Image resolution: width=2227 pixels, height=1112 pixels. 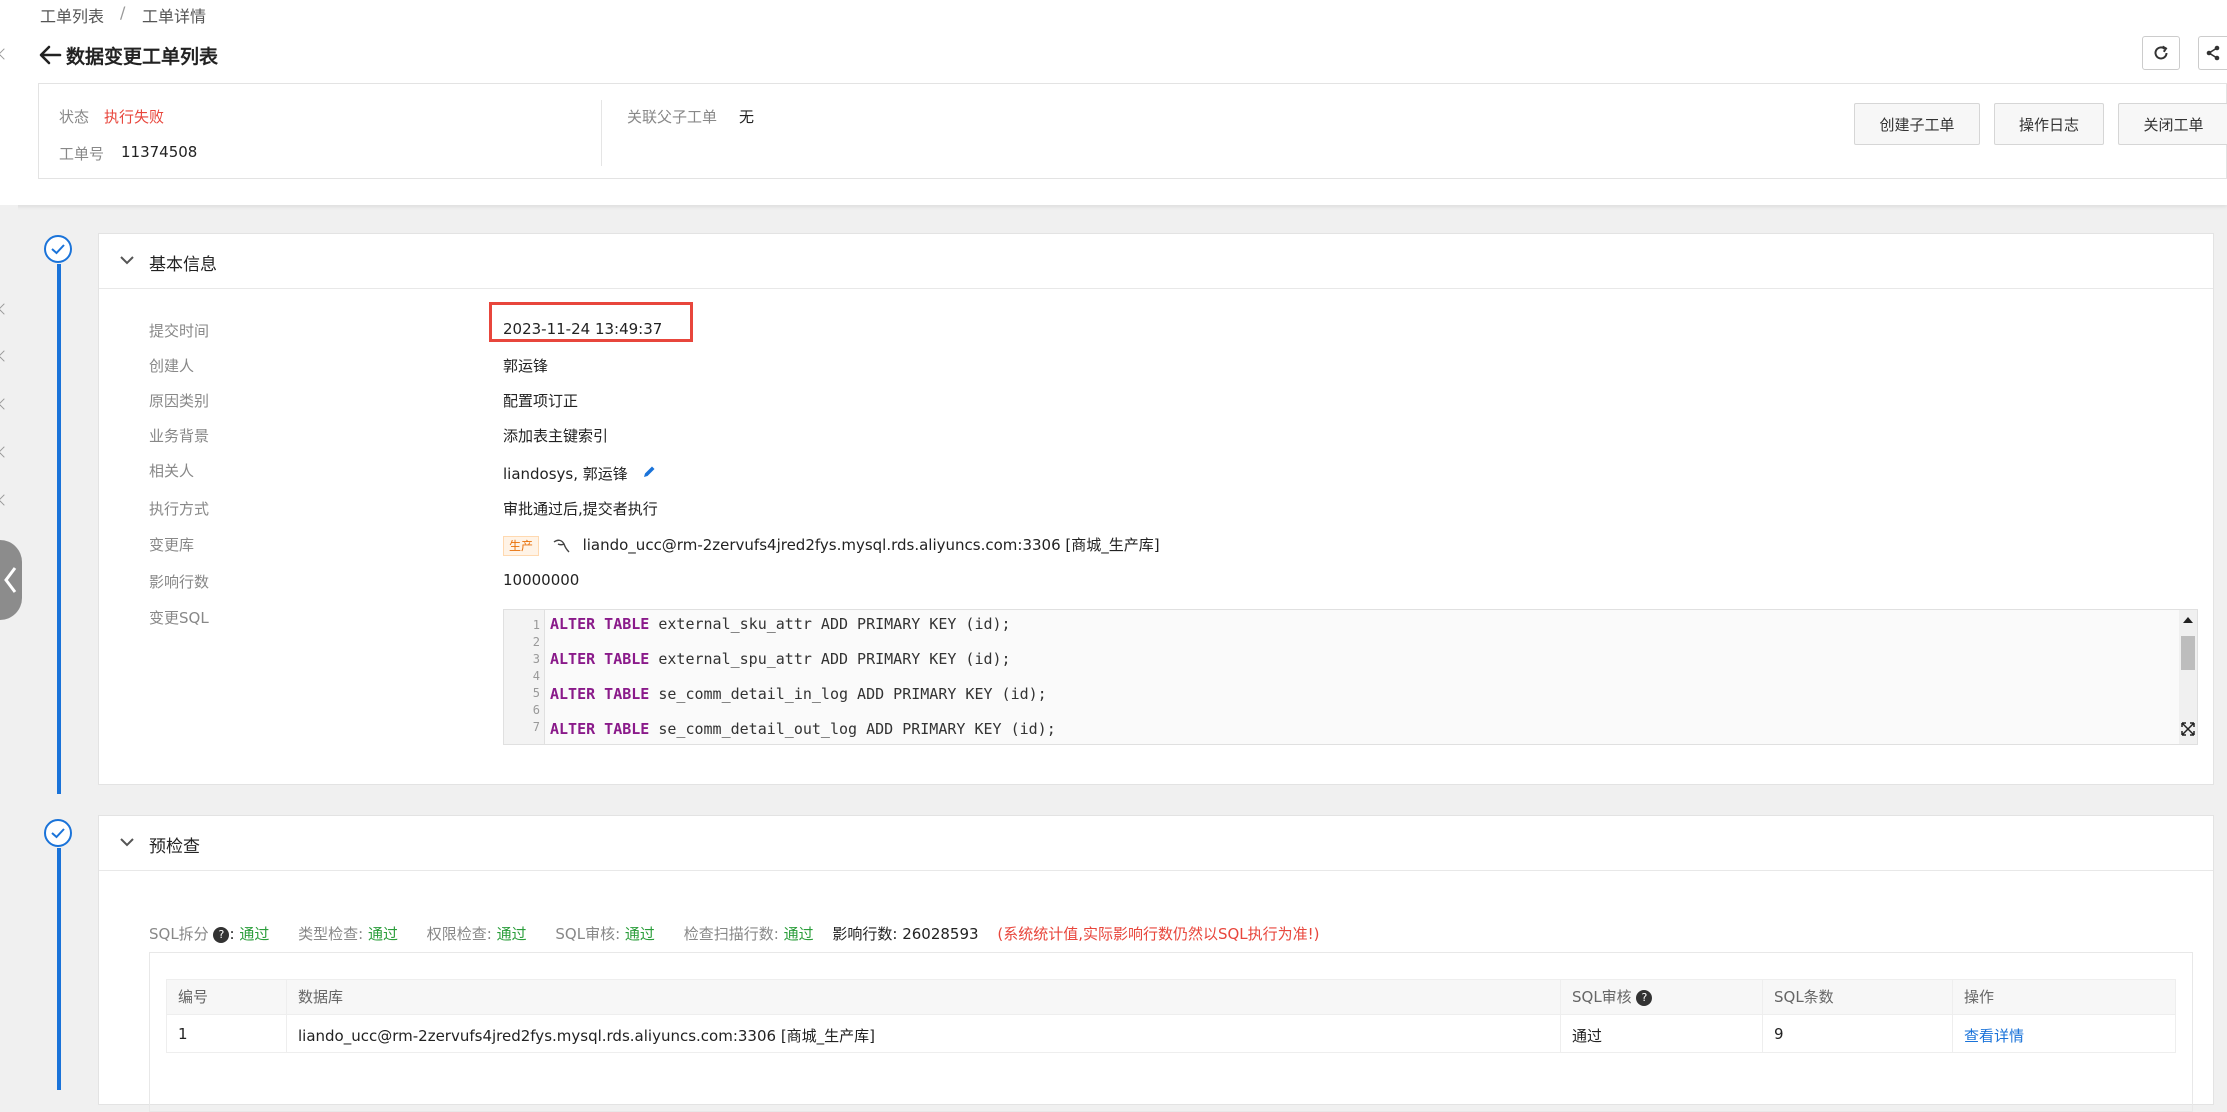 What do you see at coordinates (72, 15) in the screenshot?
I see `breadcrumb-ticket-list: 工单列表` at bounding box center [72, 15].